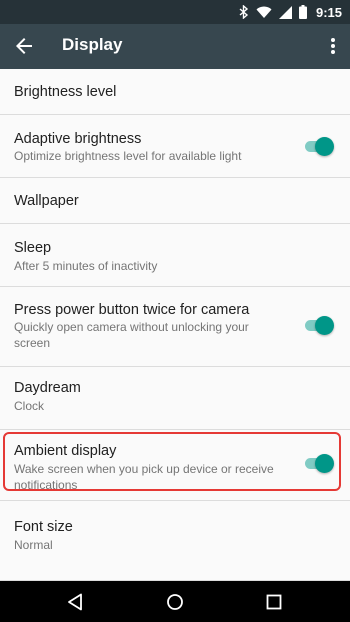 Image resolution: width=350 pixels, height=622 pixels. Describe the element at coordinates (92, 44) in the screenshot. I see `page-title: Display` at that location.